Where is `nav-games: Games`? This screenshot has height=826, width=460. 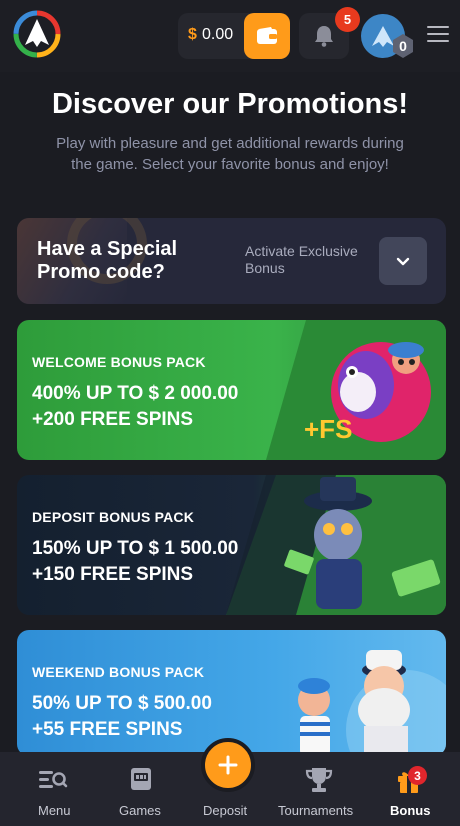 nav-games: Games is located at coordinates (142, 789).